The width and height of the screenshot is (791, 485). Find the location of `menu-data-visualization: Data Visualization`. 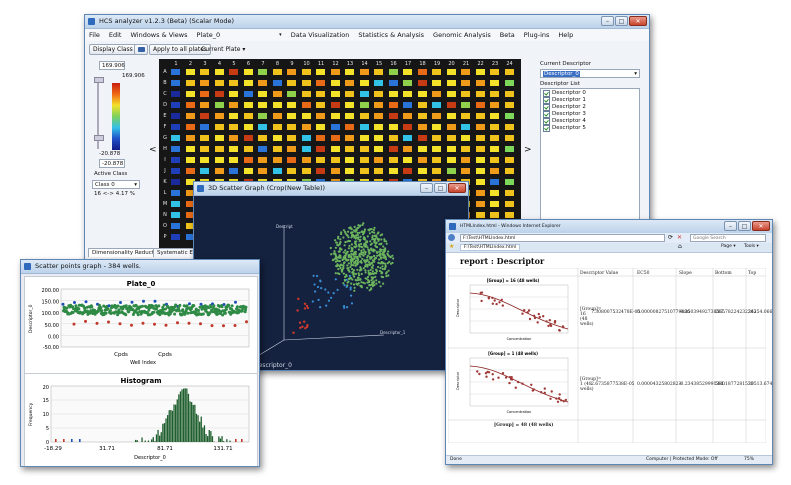

menu-data-visualization: Data Visualization is located at coordinates (320, 35).